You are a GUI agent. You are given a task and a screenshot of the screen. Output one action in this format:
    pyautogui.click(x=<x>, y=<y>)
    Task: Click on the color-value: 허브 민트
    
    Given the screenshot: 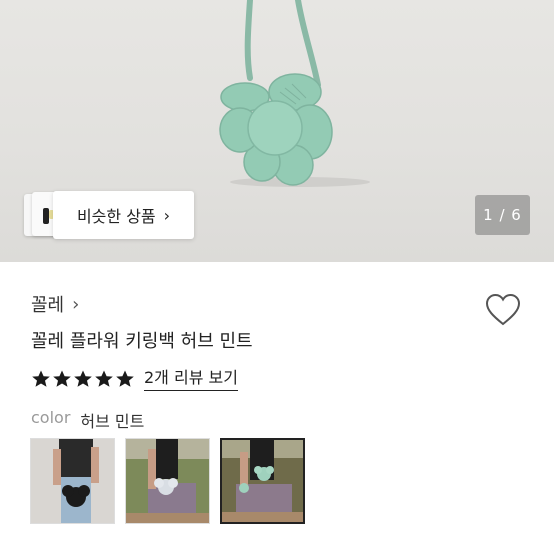 What is the action you would take?
    pyautogui.click(x=112, y=421)
    